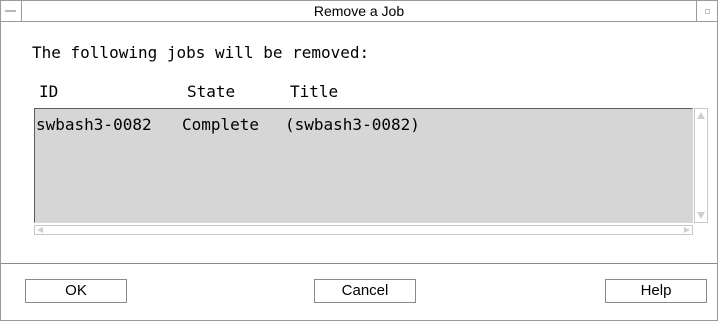 This screenshot has height=321, width=718. What do you see at coordinates (314, 91) in the screenshot?
I see `column-header-title: Title` at bounding box center [314, 91].